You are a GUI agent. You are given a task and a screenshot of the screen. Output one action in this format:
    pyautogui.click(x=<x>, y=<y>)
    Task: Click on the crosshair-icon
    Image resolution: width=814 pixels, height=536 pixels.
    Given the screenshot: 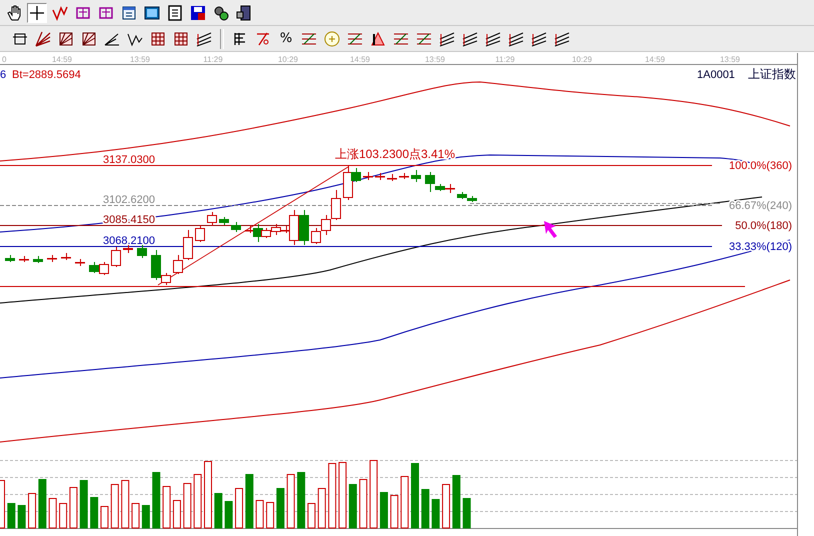 What is the action you would take?
    pyautogui.click(x=37, y=13)
    